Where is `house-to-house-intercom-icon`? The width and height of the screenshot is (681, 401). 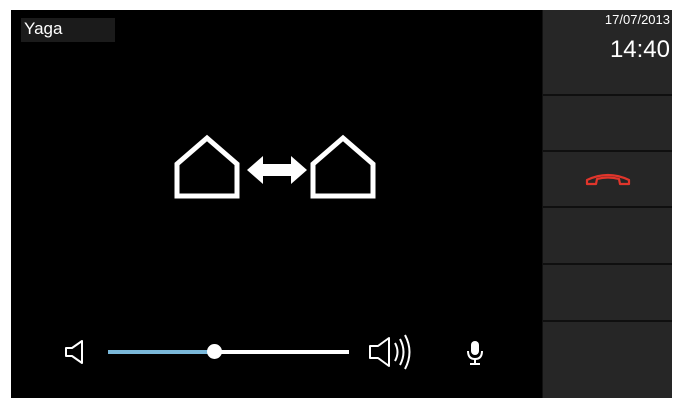
house-to-house-intercom-icon is located at coordinates (275, 166).